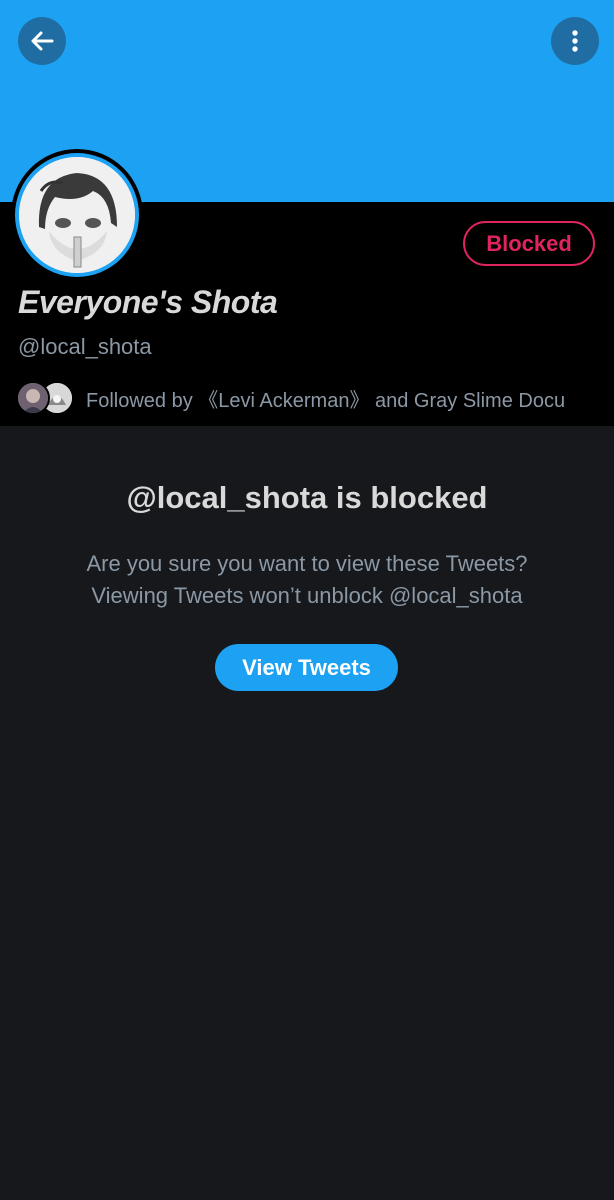  I want to click on avatar-image, so click(77, 215).